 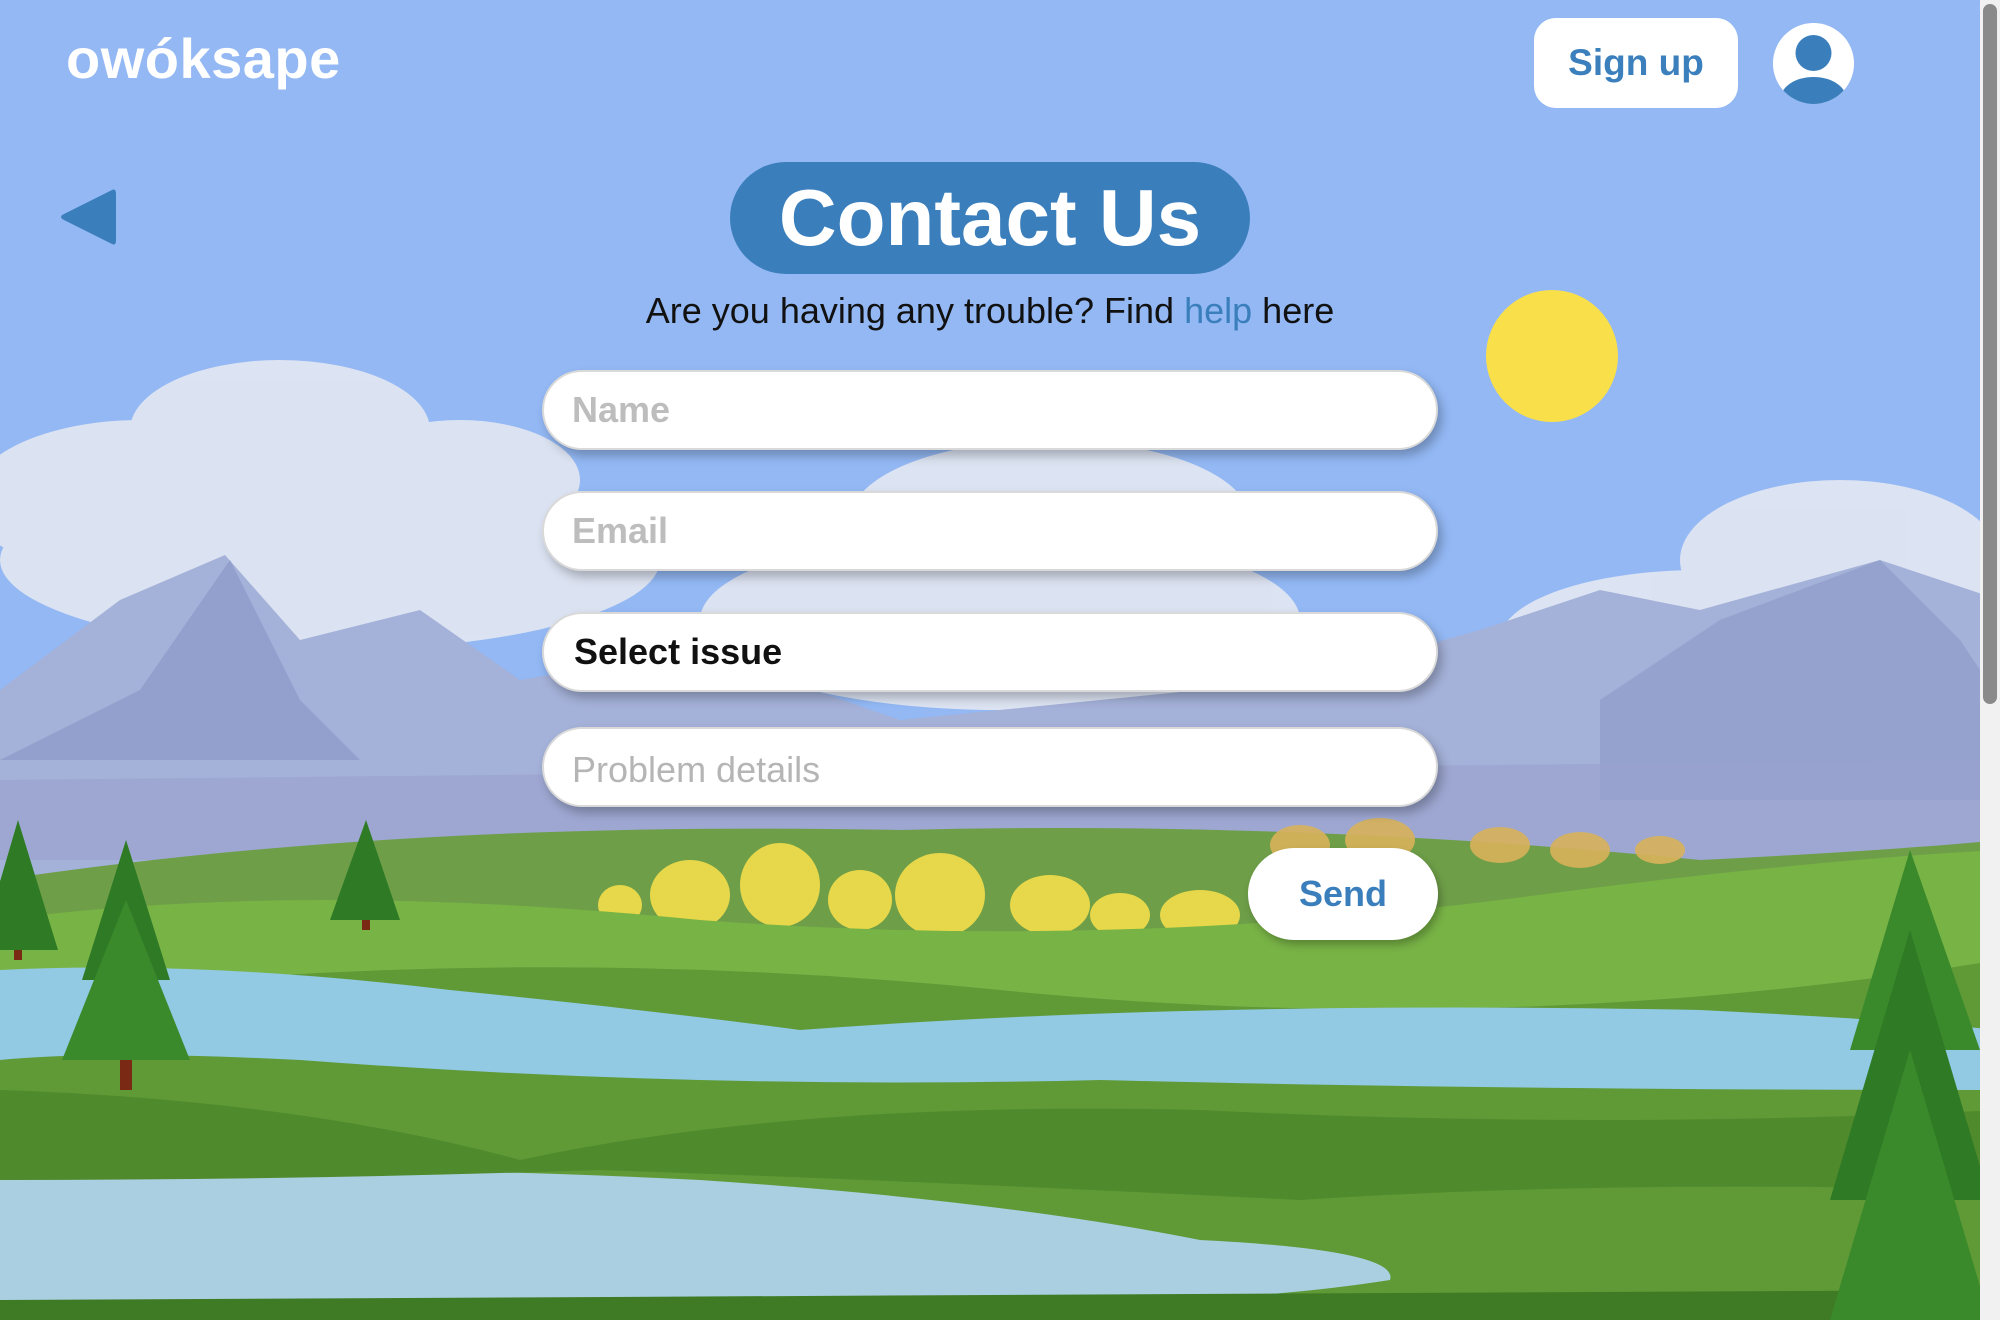 What do you see at coordinates (1218, 310) in the screenshot?
I see `help-link: help` at bounding box center [1218, 310].